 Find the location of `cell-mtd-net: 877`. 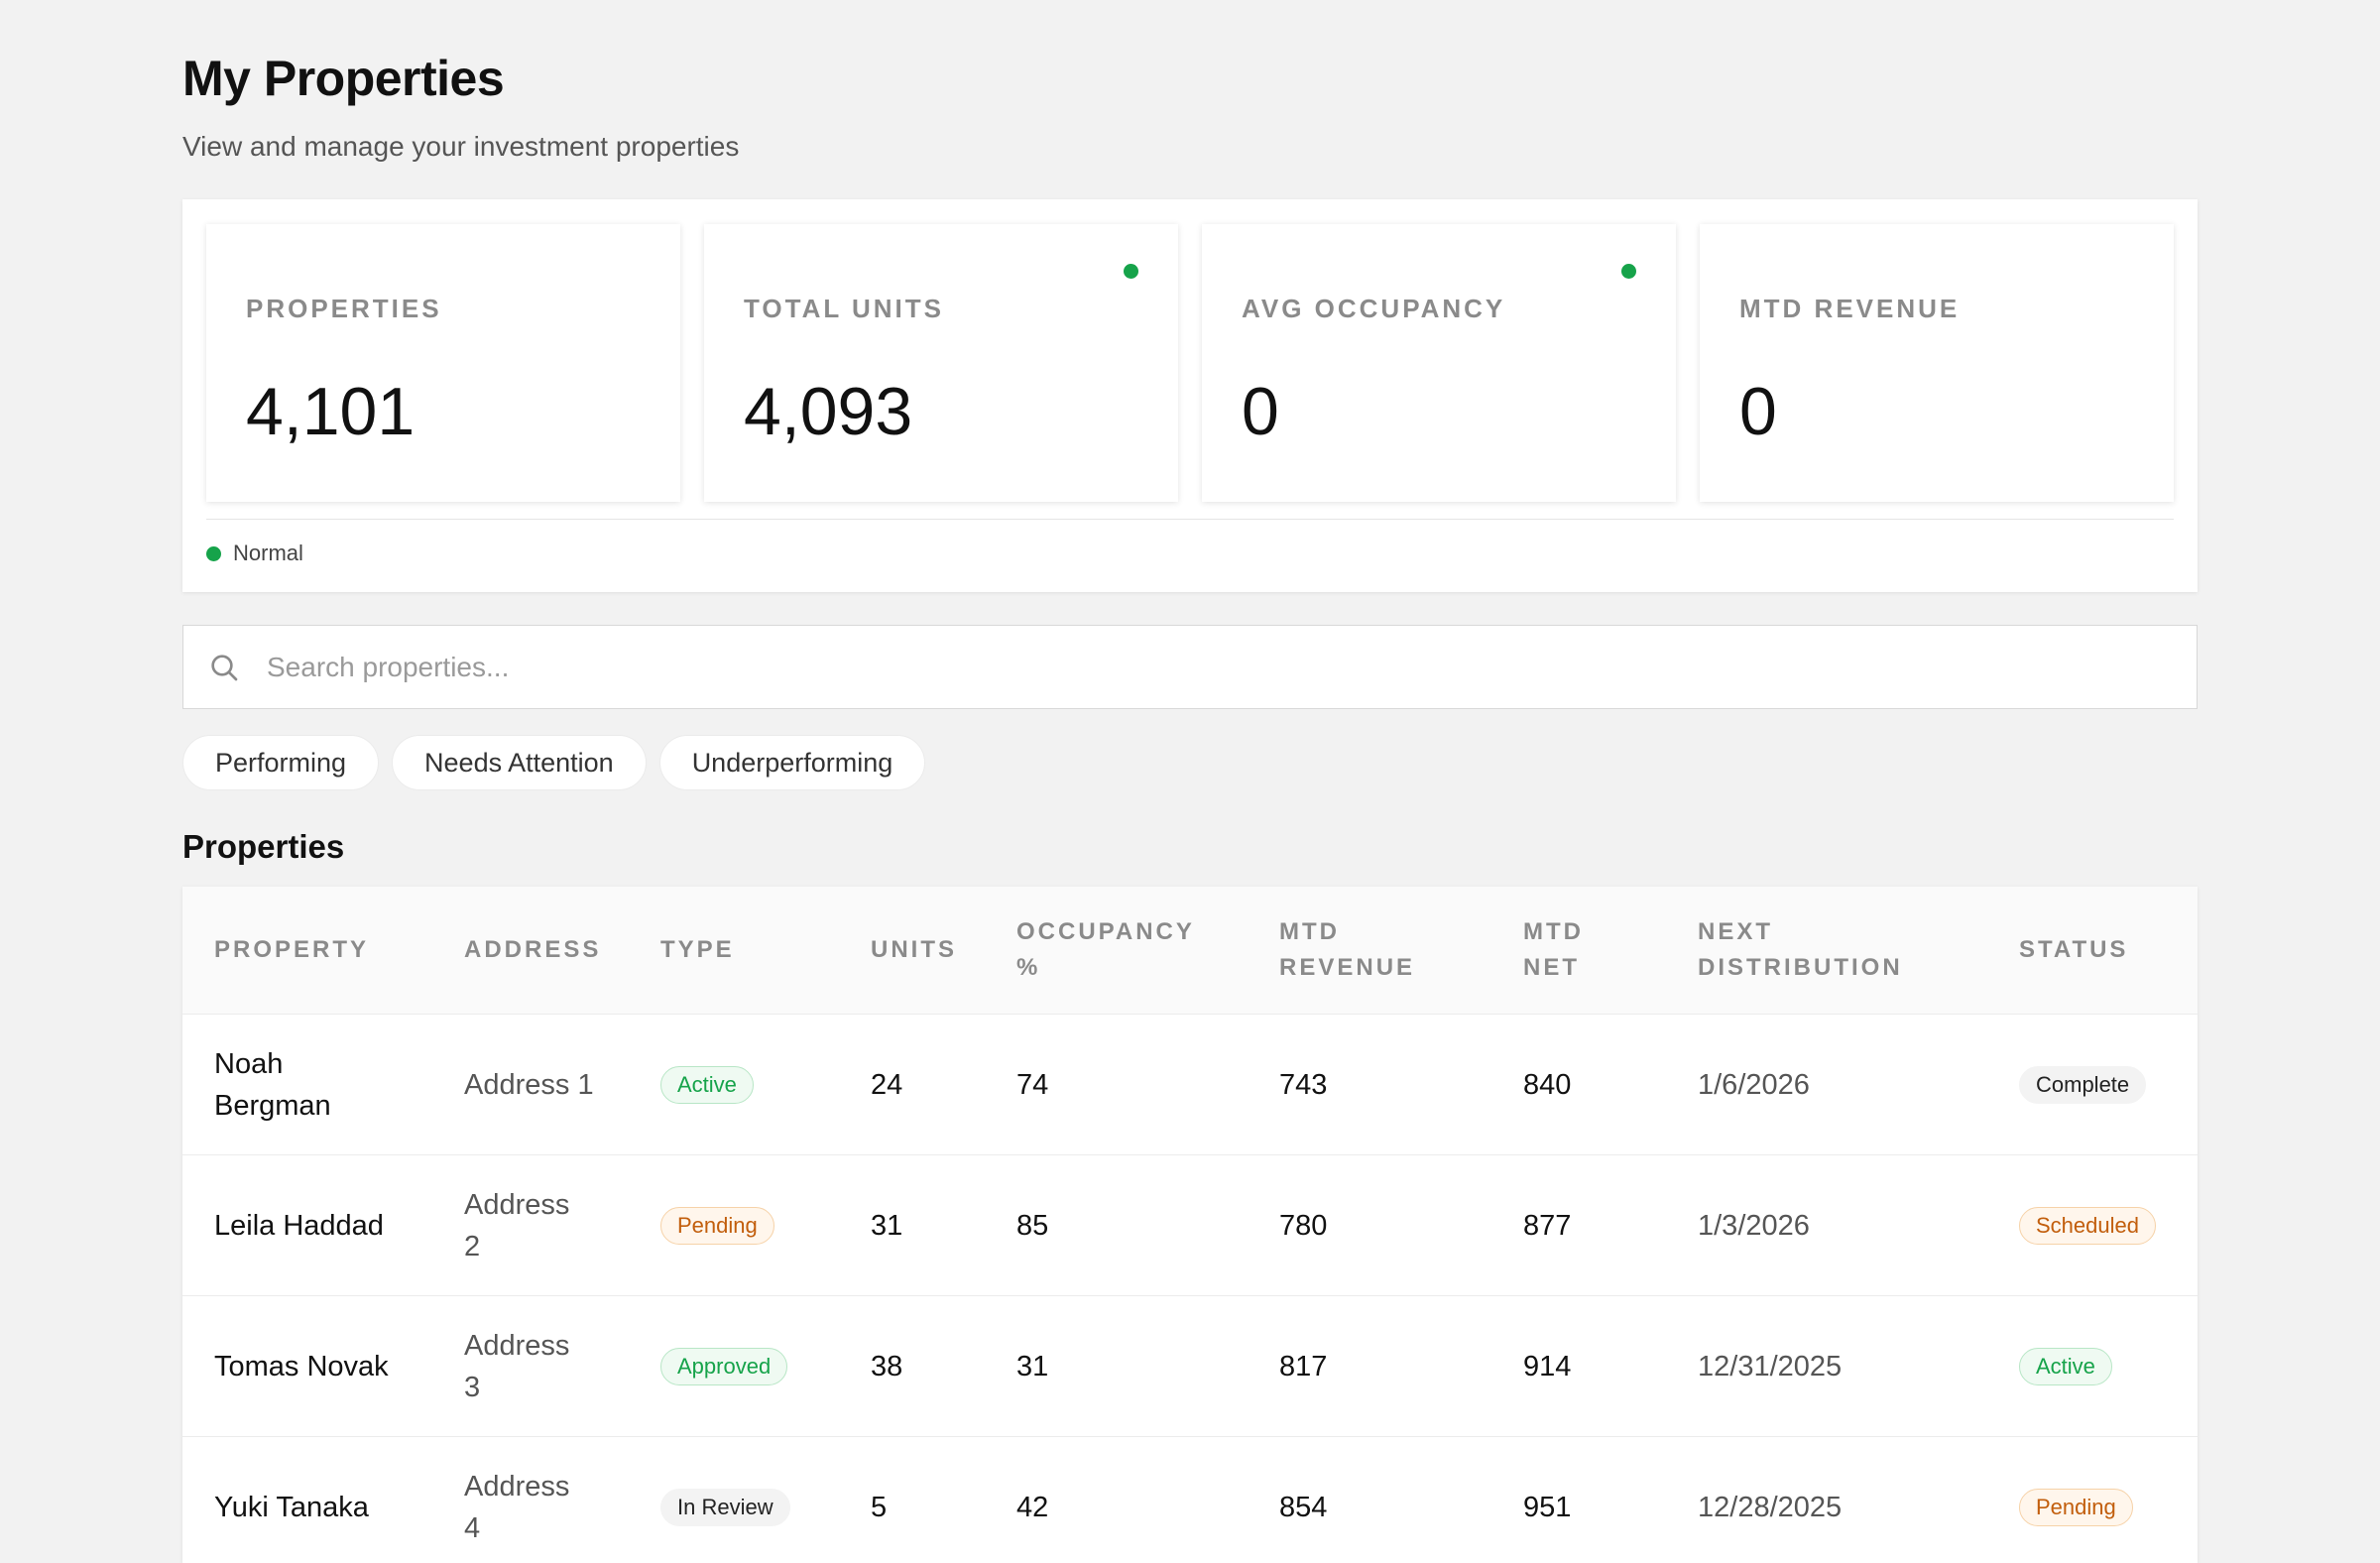

cell-mtd-net: 877 is located at coordinates (1547, 1226).